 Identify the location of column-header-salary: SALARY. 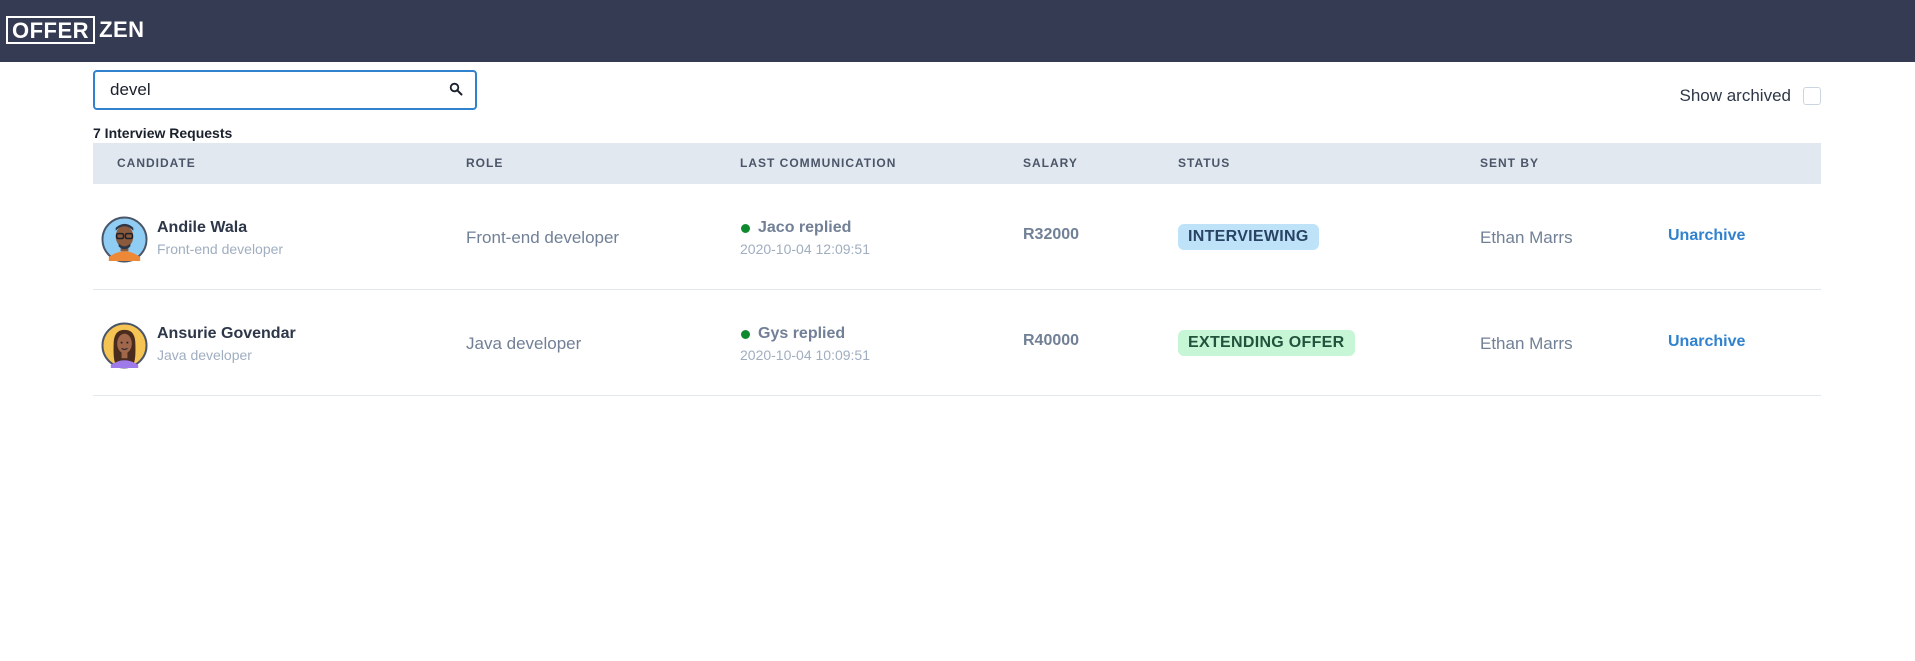
(1050, 163).